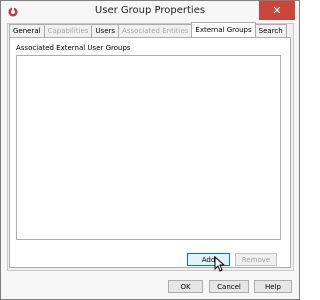 The image size is (320, 300). I want to click on tab-search: Search, so click(270, 30).